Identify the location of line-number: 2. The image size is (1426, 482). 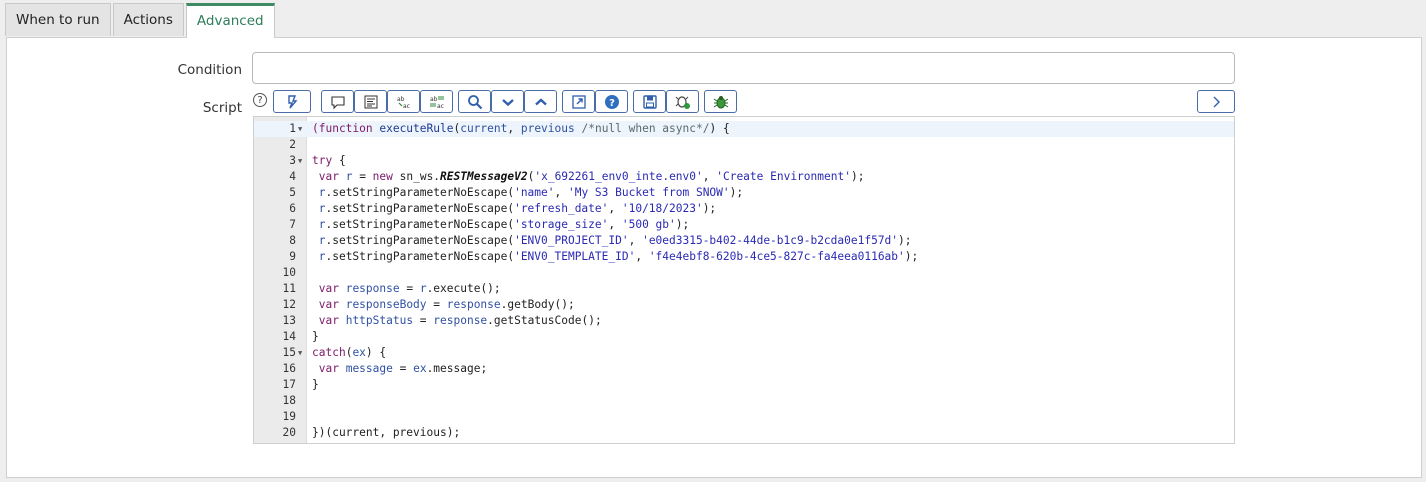
(292, 144).